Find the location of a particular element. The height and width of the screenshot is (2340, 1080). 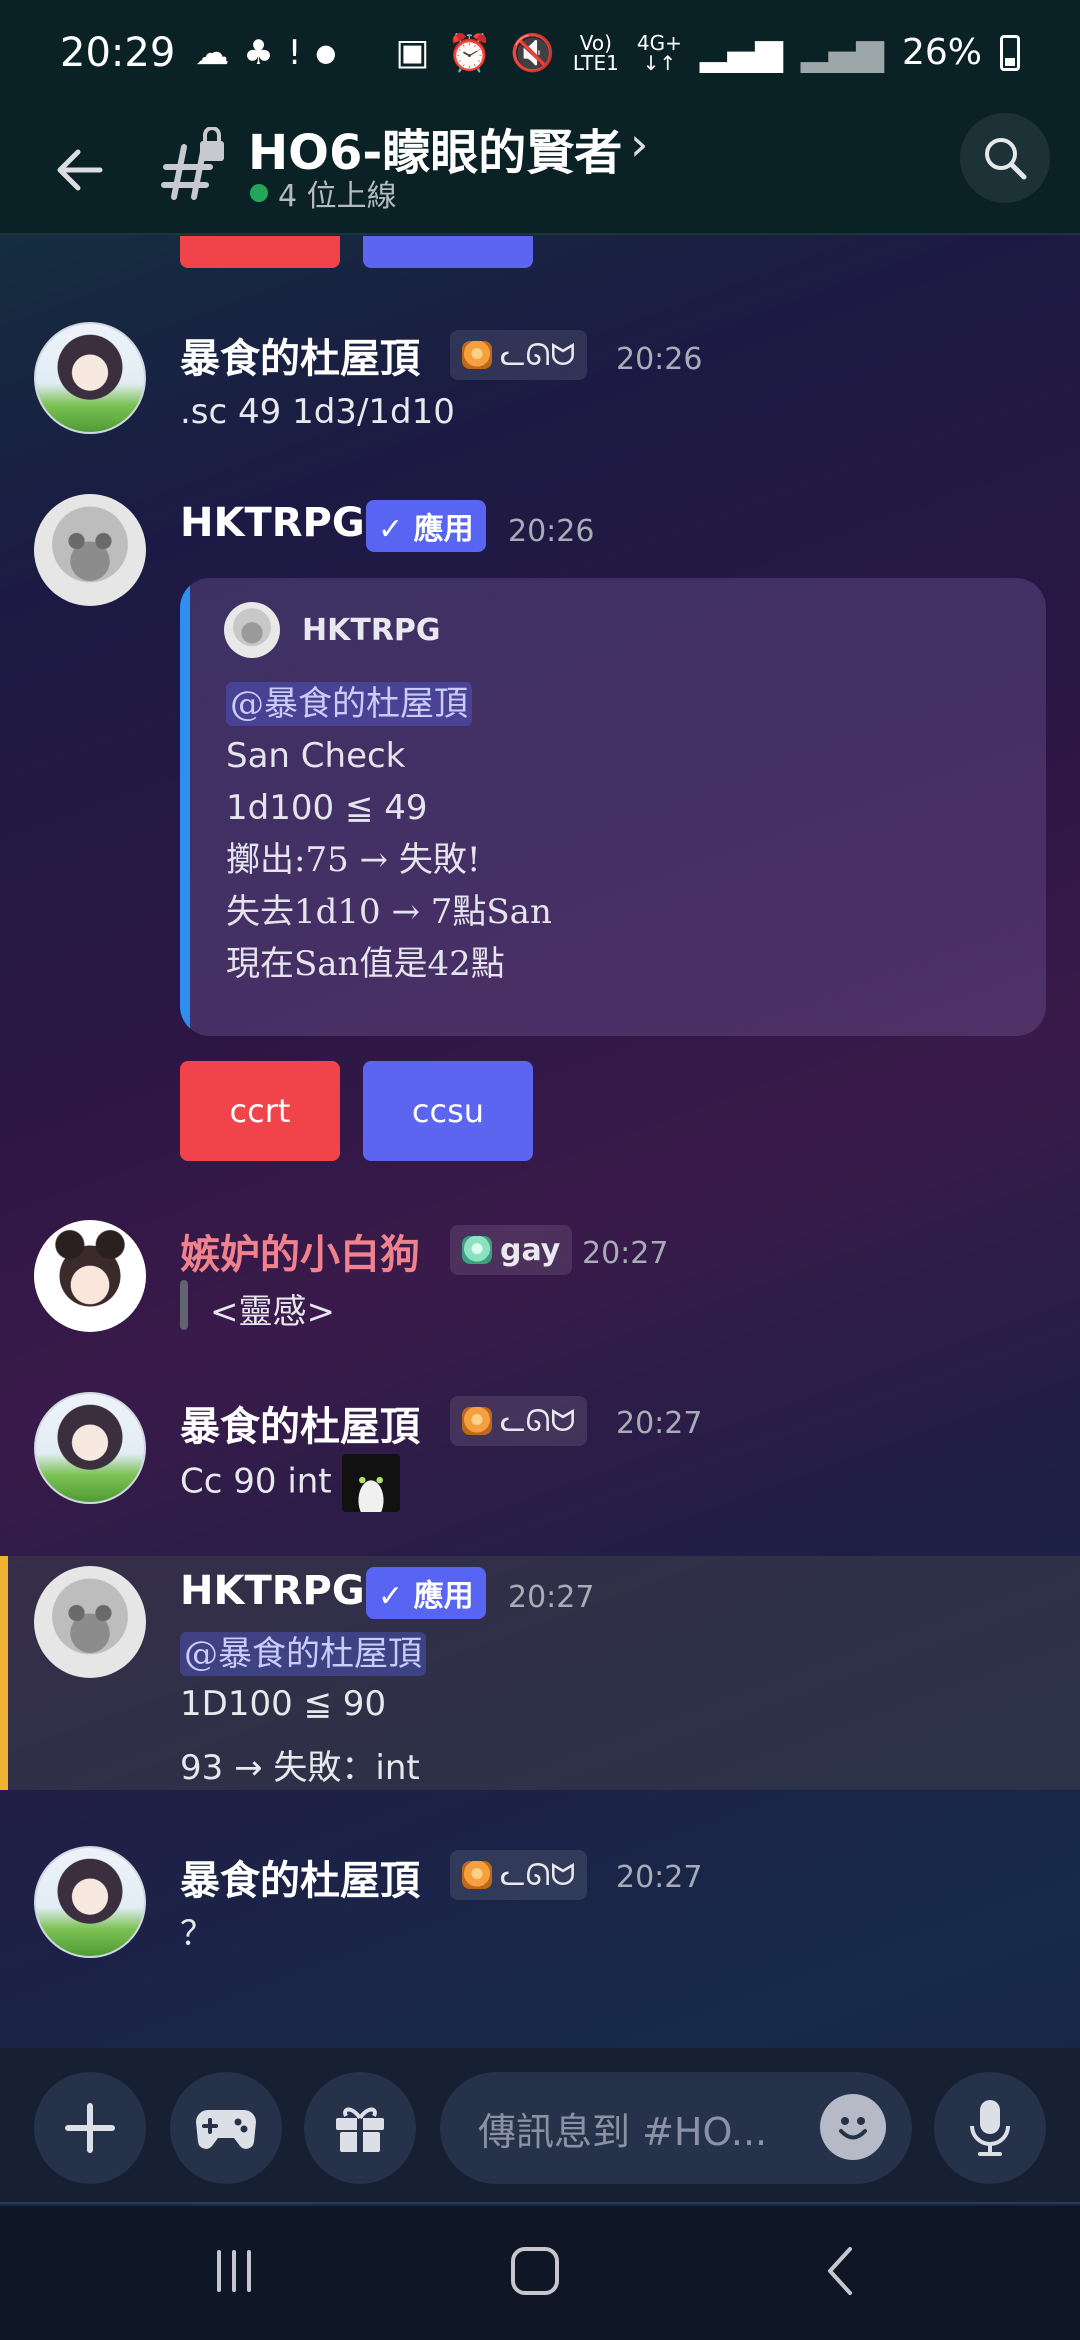

status-right: ▣ ⏰ 🔇 Vo) LTE1 4G+ ↓↑ ▂▄▆ ▂▄▆ 26% is located at coordinates (707, 53).